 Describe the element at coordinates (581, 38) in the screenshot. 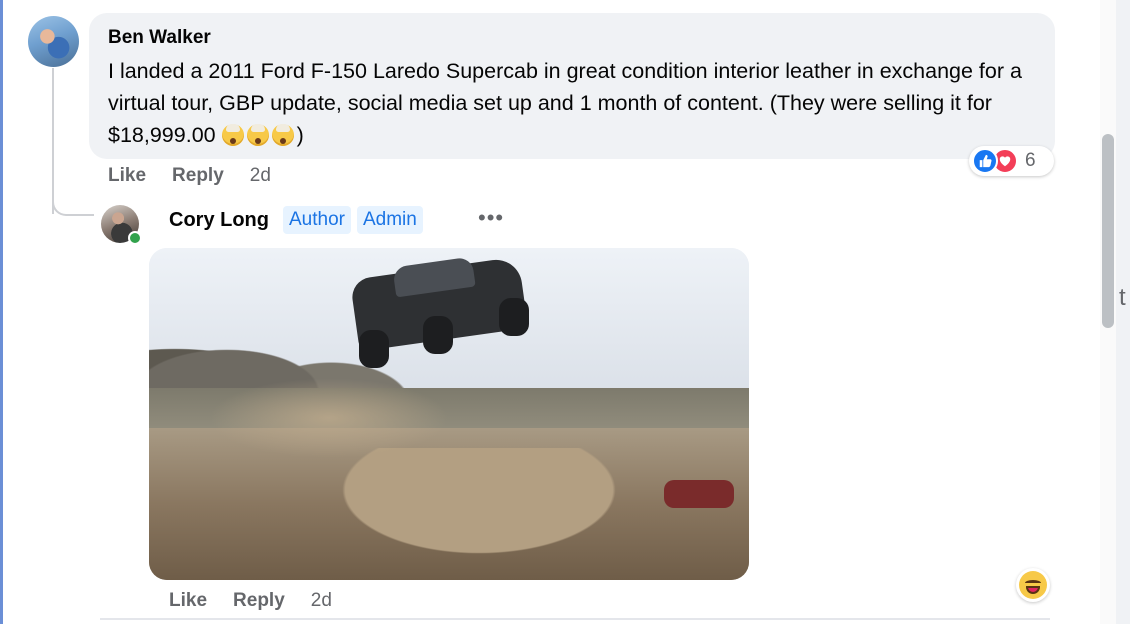

I see `comment-author: Ben Walker` at that location.